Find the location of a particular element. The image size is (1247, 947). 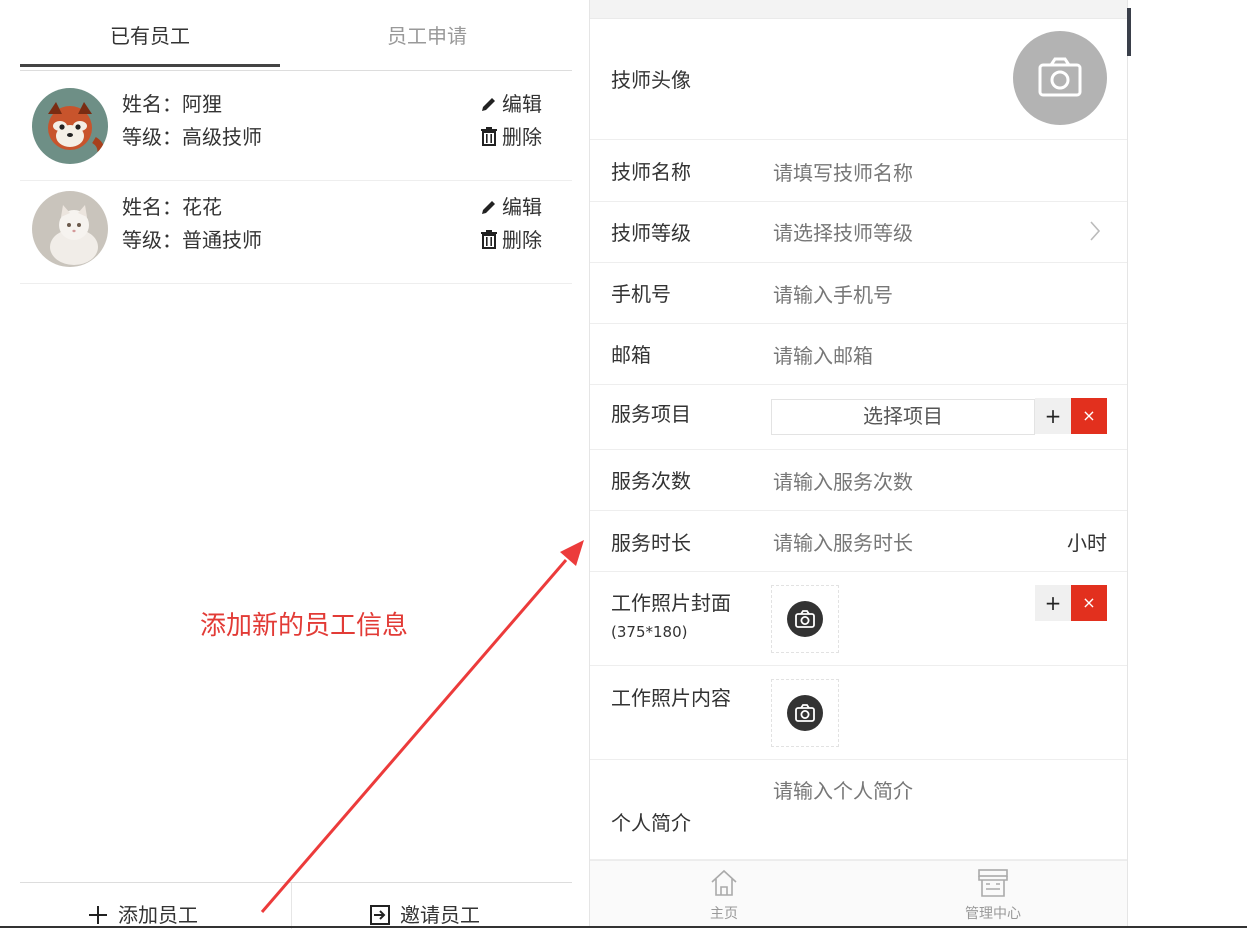

sign-in-icon is located at coordinates (380, 915).